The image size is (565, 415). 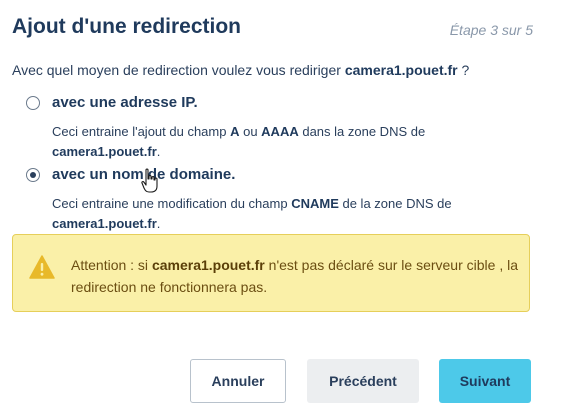 I want to click on radio-ip-address, so click(x=33, y=103).